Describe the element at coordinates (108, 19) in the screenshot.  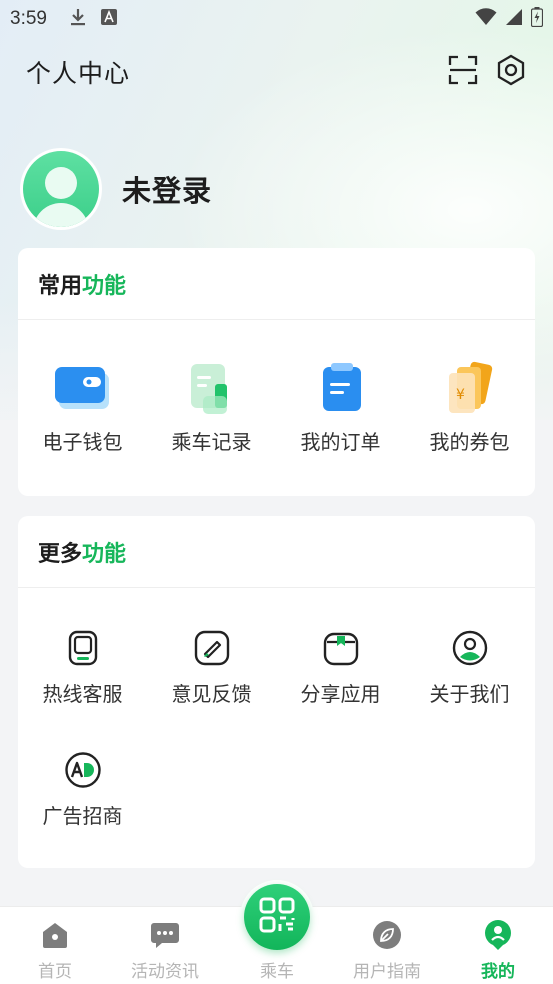
I see `text-a-icon` at that location.